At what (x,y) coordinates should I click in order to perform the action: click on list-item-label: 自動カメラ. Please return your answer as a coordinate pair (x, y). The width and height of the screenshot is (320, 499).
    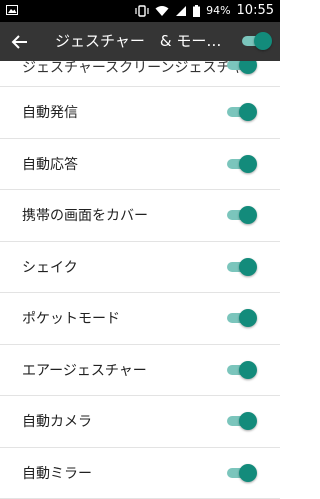
    Looking at the image, I should click on (57, 421).